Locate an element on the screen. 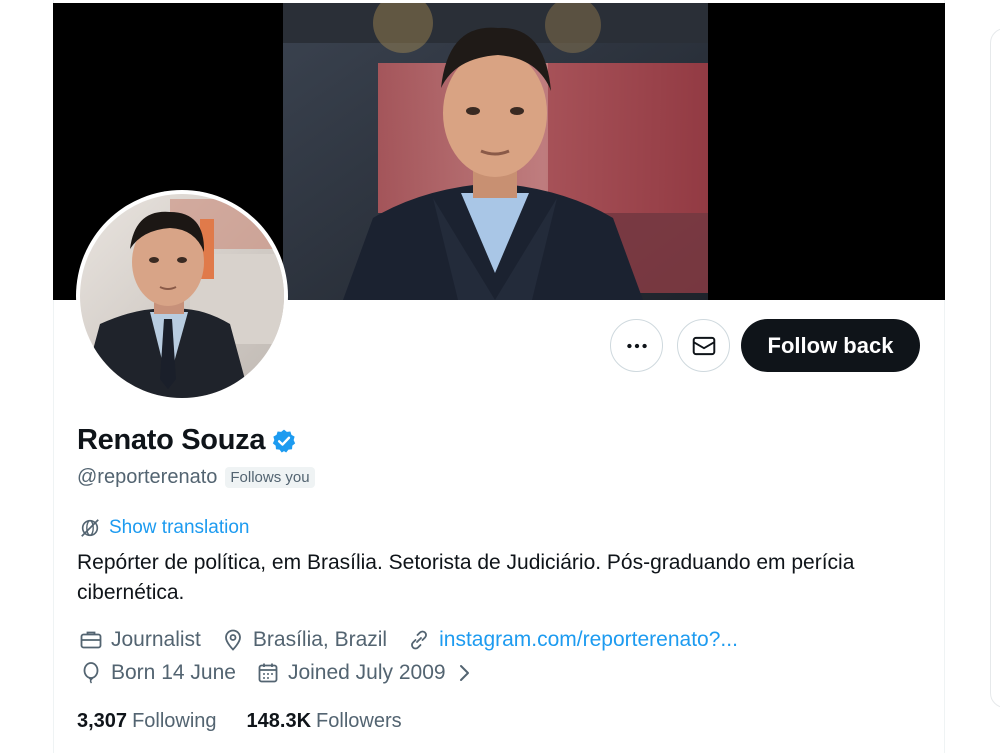 The width and height of the screenshot is (1000, 753). handle-row: @reporterenato Follows you is located at coordinates (196, 477).